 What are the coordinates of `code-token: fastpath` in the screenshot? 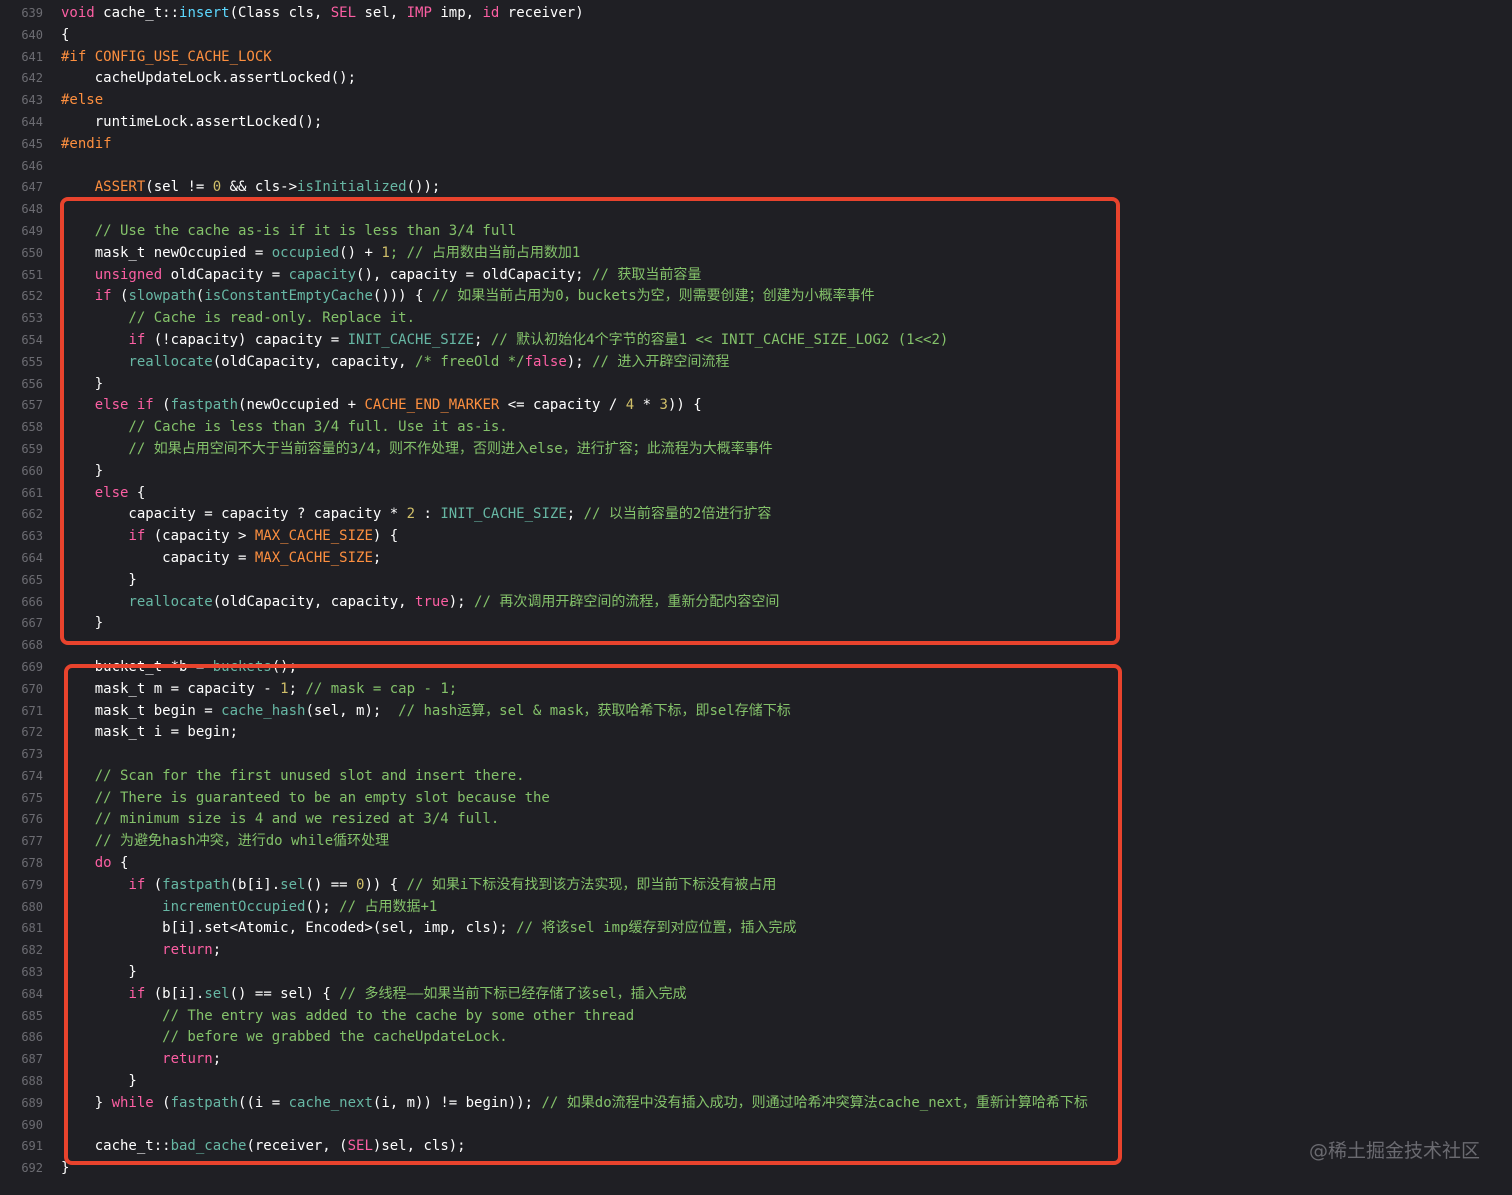 It's located at (196, 884).